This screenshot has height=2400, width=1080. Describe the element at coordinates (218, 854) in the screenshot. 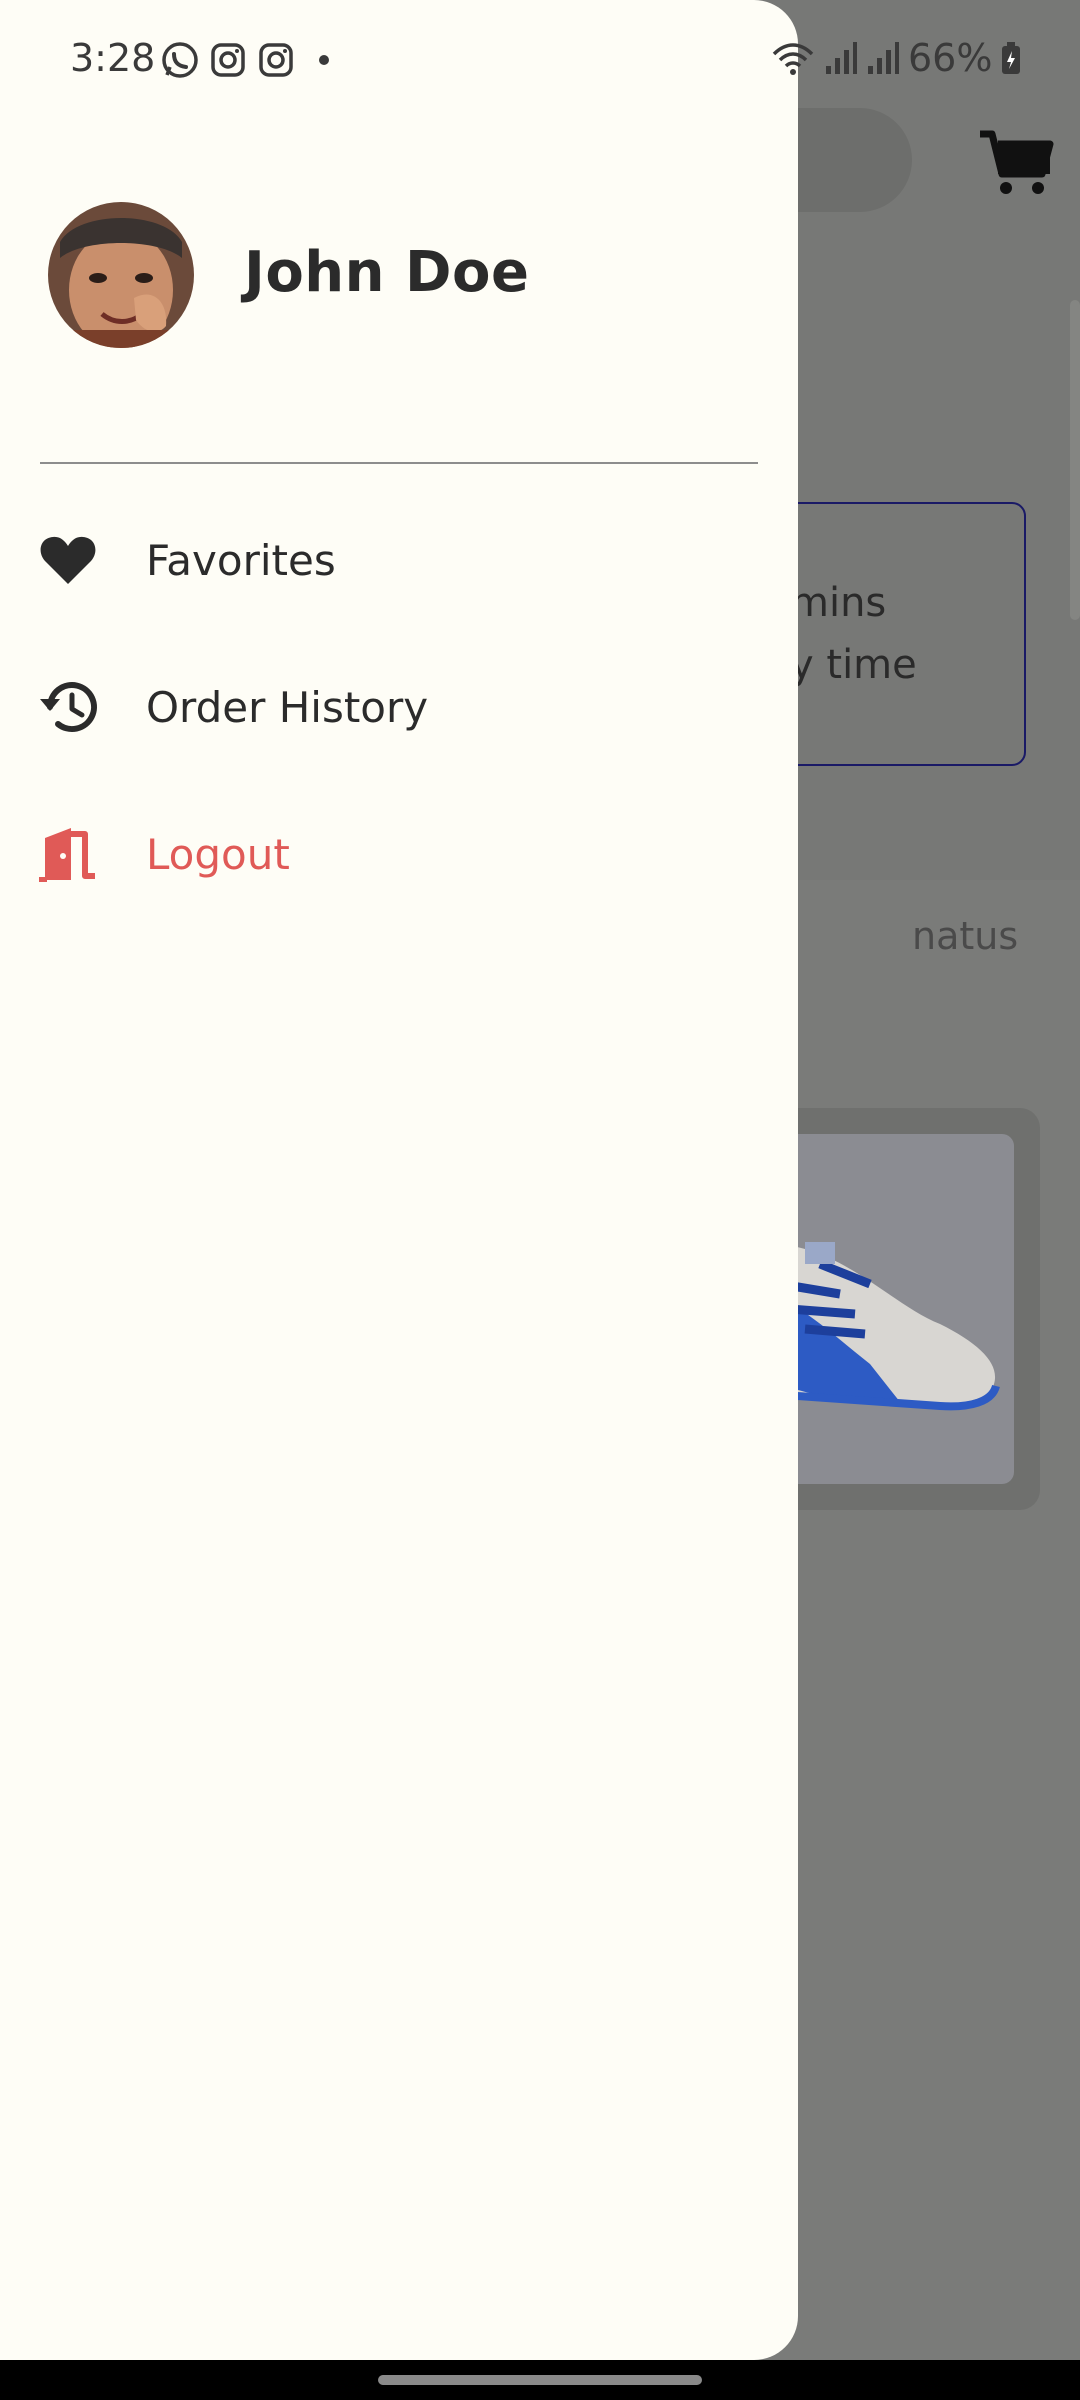

I see `menu-label-logout: Logout` at that location.